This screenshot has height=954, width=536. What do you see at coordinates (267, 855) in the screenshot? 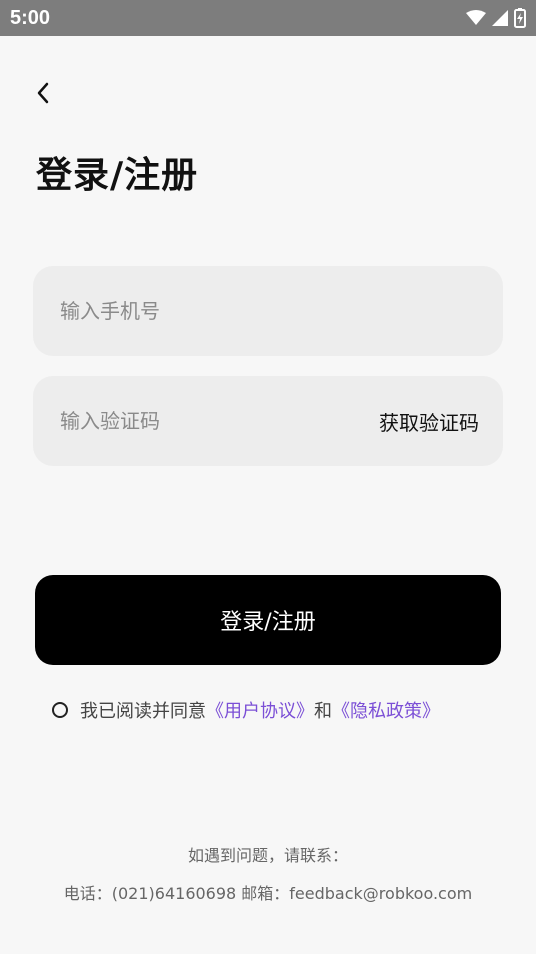
I see `footer-contact-title: 如遇到问题，请联系：` at bounding box center [267, 855].